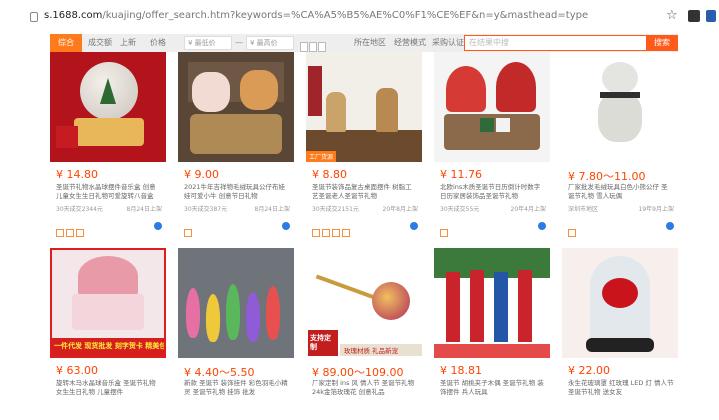 This screenshot has height=420, width=719. I want to click on sort-new-button: 上新, so click(128, 43).